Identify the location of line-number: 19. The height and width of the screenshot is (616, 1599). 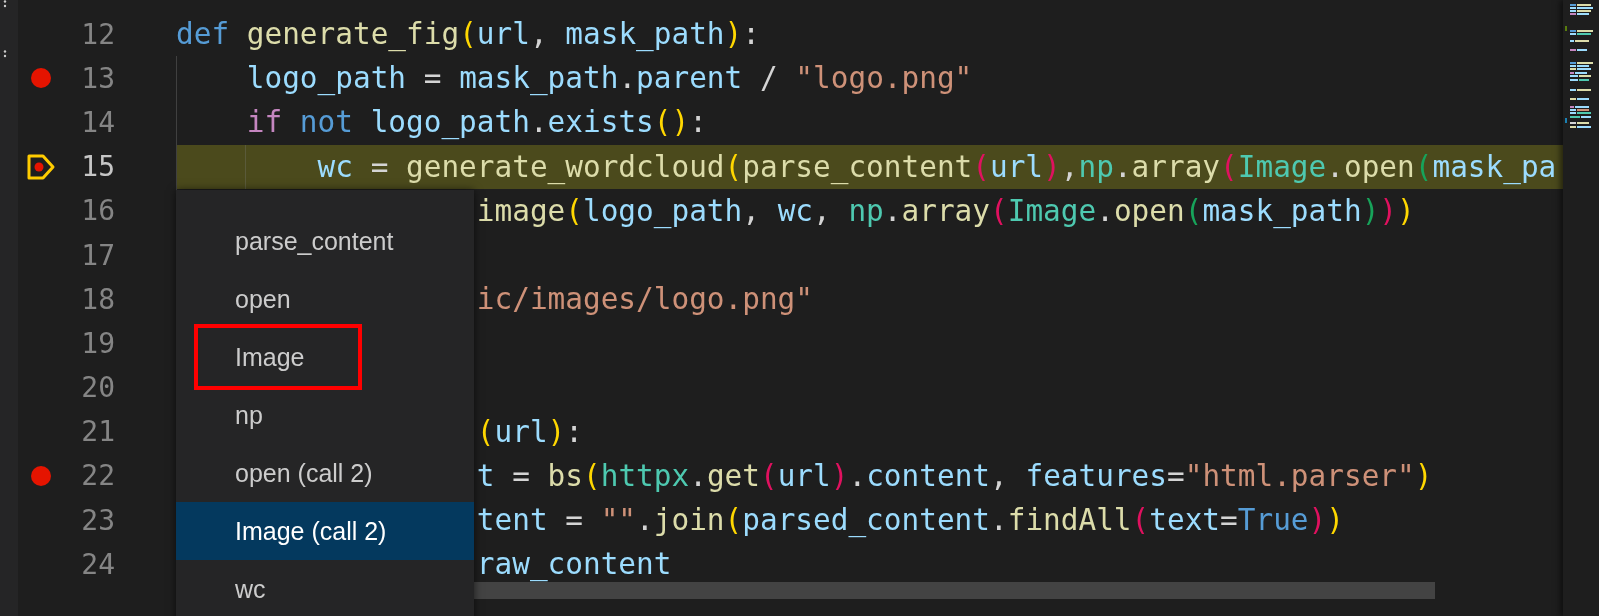
(97, 343).